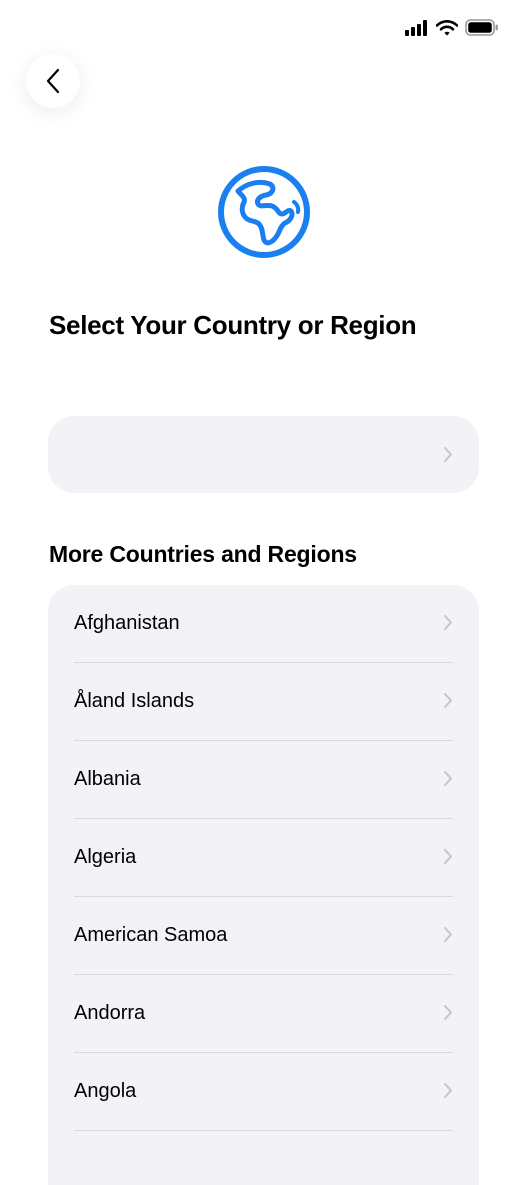  Describe the element at coordinates (447, 27) in the screenshot. I see `wifi-icon` at that location.